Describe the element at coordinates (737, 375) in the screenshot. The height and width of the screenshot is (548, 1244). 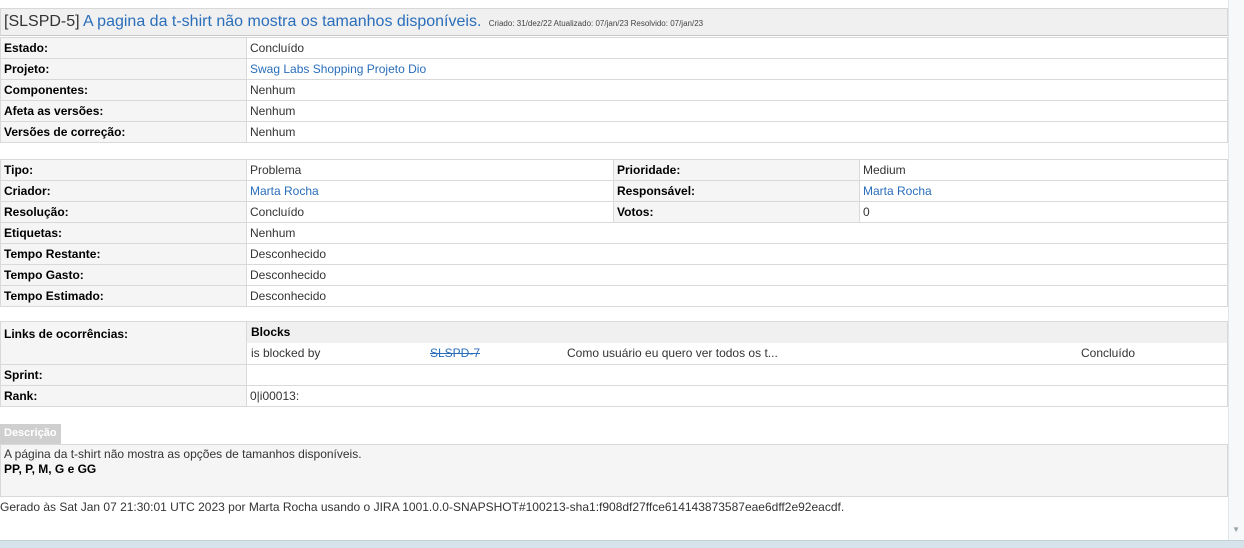
I see `sprint-value` at that location.